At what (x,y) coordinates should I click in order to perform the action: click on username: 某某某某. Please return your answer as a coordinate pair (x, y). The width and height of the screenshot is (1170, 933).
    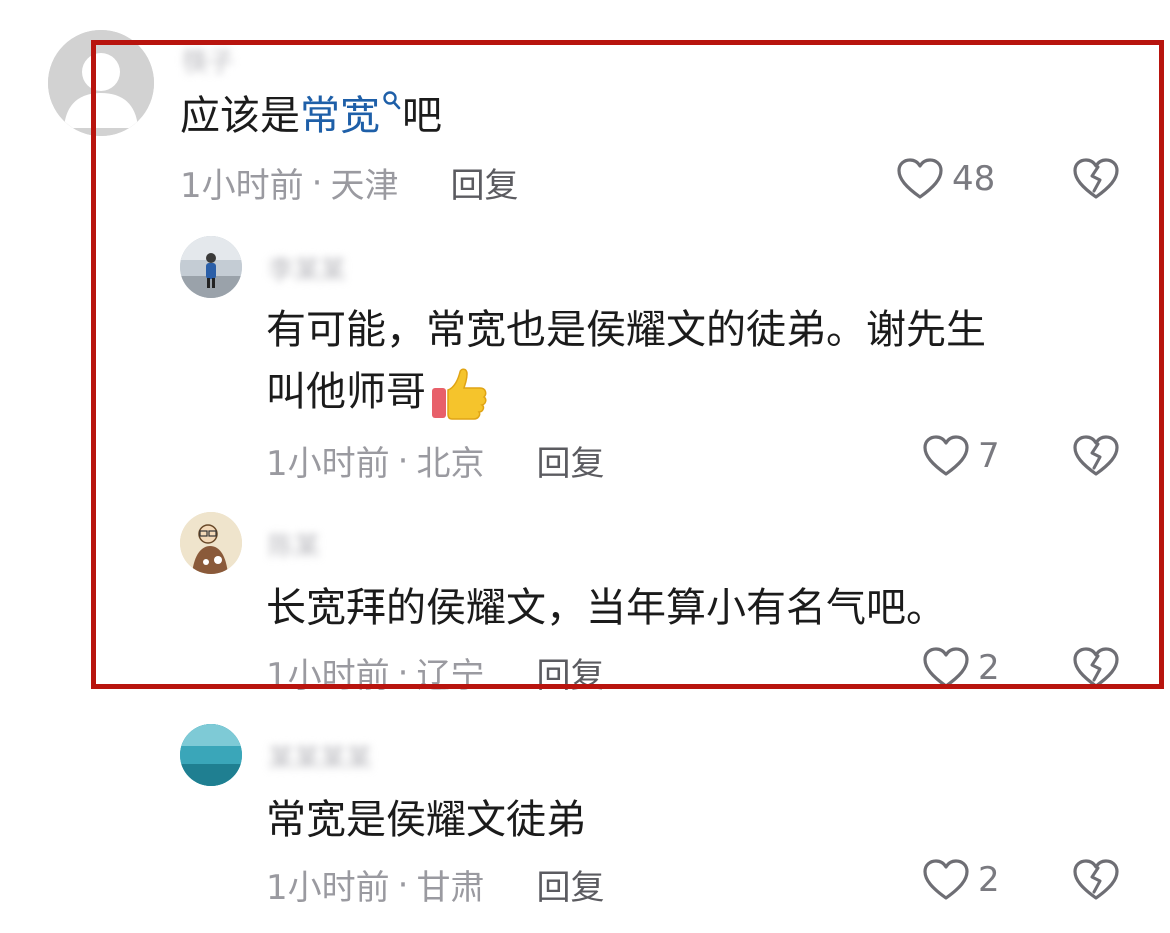
    Looking at the image, I should click on (320, 756).